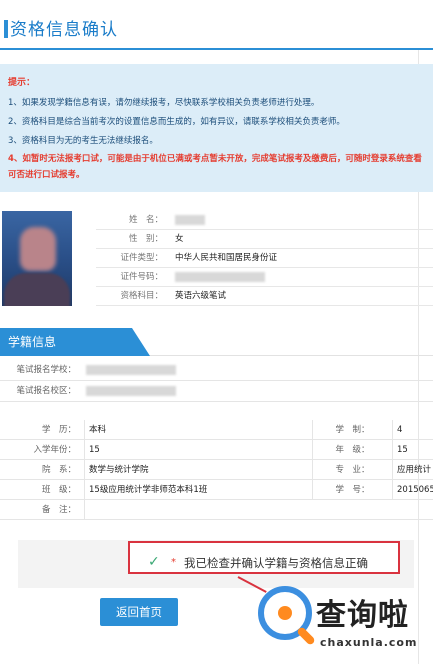 Image resolution: width=433 pixels, height=664 pixels. I want to click on grid-value: 2015065, so click(412, 490).